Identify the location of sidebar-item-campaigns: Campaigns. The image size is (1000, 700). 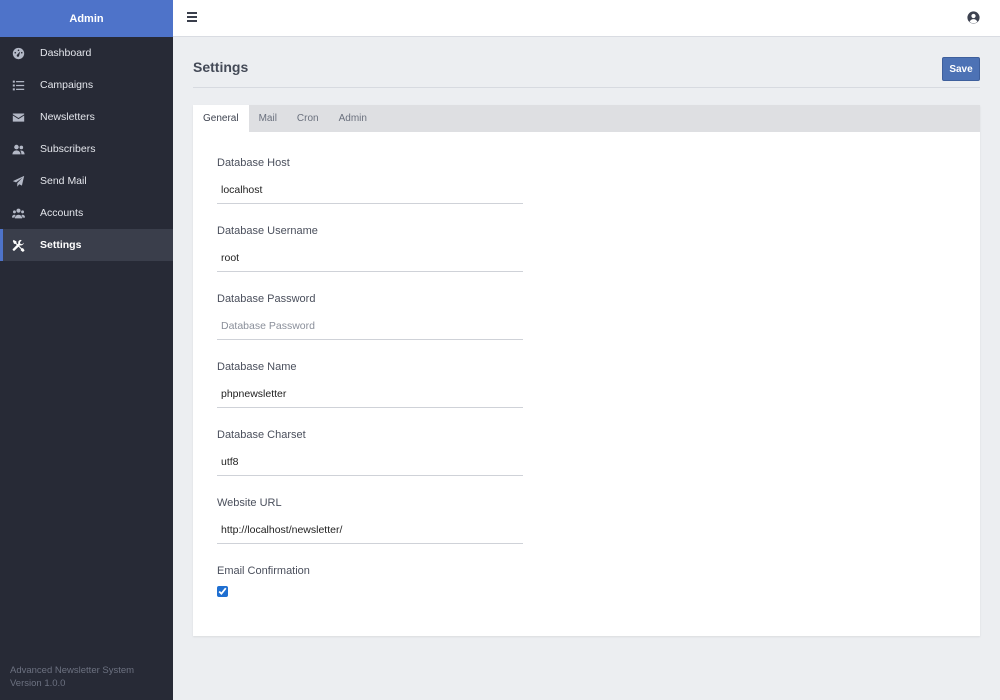
(86, 85).